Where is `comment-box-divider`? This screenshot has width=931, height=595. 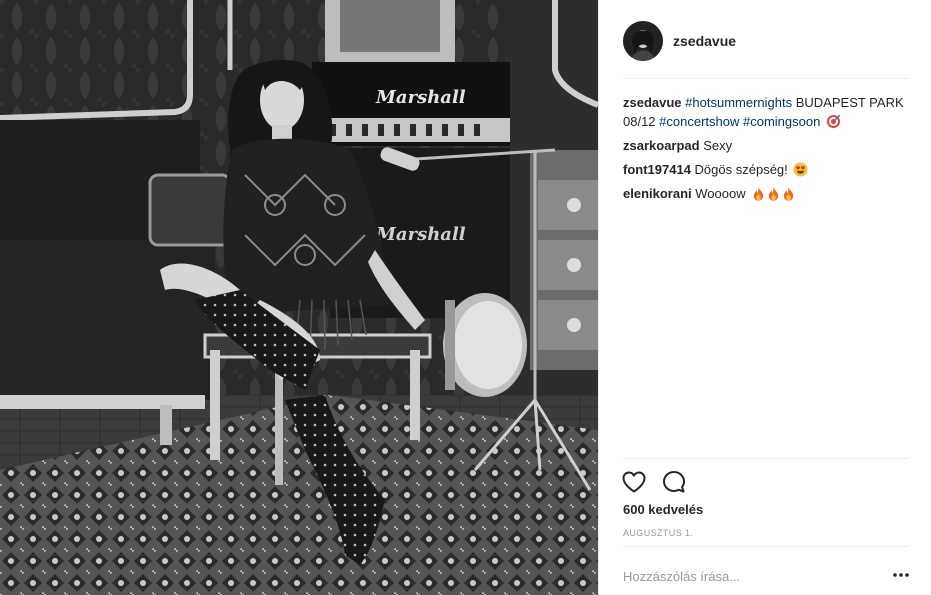 comment-box-divider is located at coordinates (766, 546).